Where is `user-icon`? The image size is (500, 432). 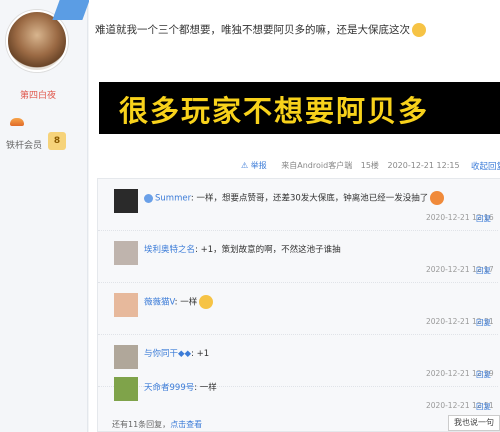
user-icon is located at coordinates (148, 198).